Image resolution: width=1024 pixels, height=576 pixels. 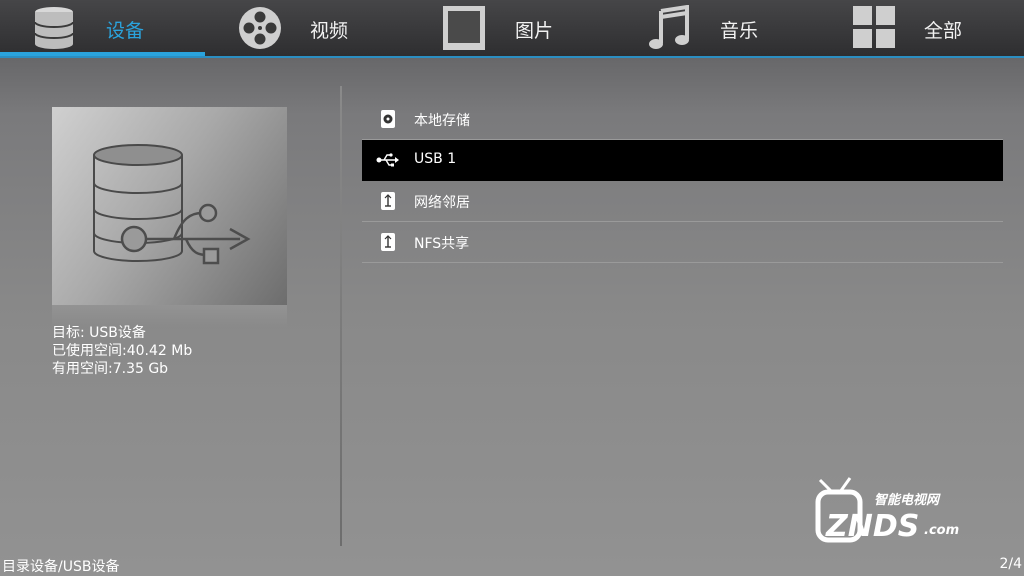 What do you see at coordinates (872, 526) in the screenshot?
I see `logo-text-main: ZNDS` at bounding box center [872, 526].